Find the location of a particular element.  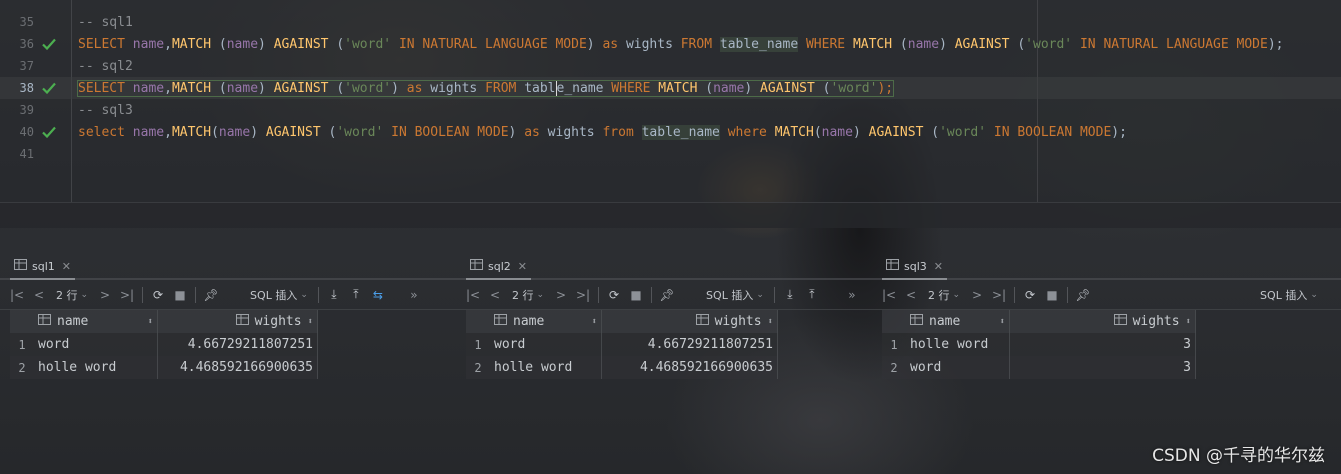

compare-icon: ⇆ is located at coordinates (378, 295).